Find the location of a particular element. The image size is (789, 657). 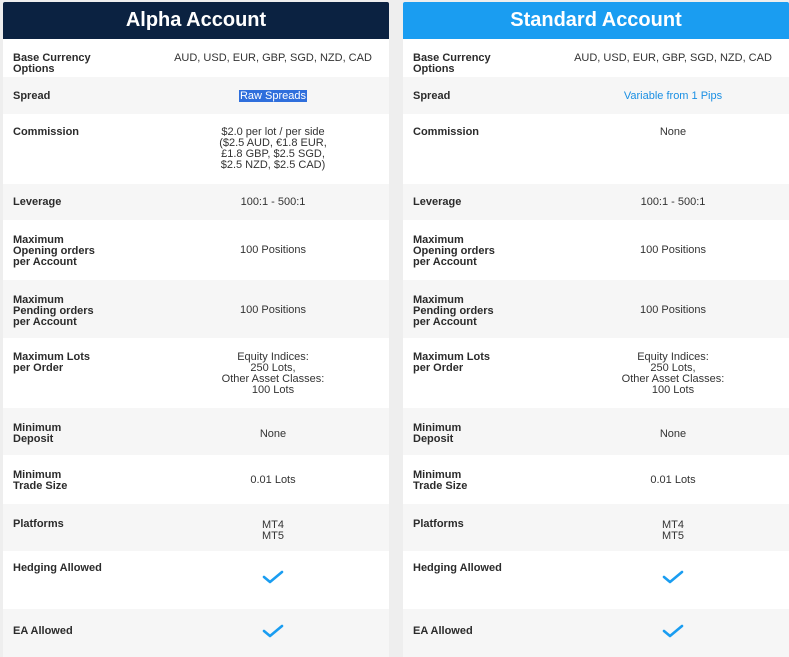

alpha-account-title: Alpha Account is located at coordinates (196, 20).